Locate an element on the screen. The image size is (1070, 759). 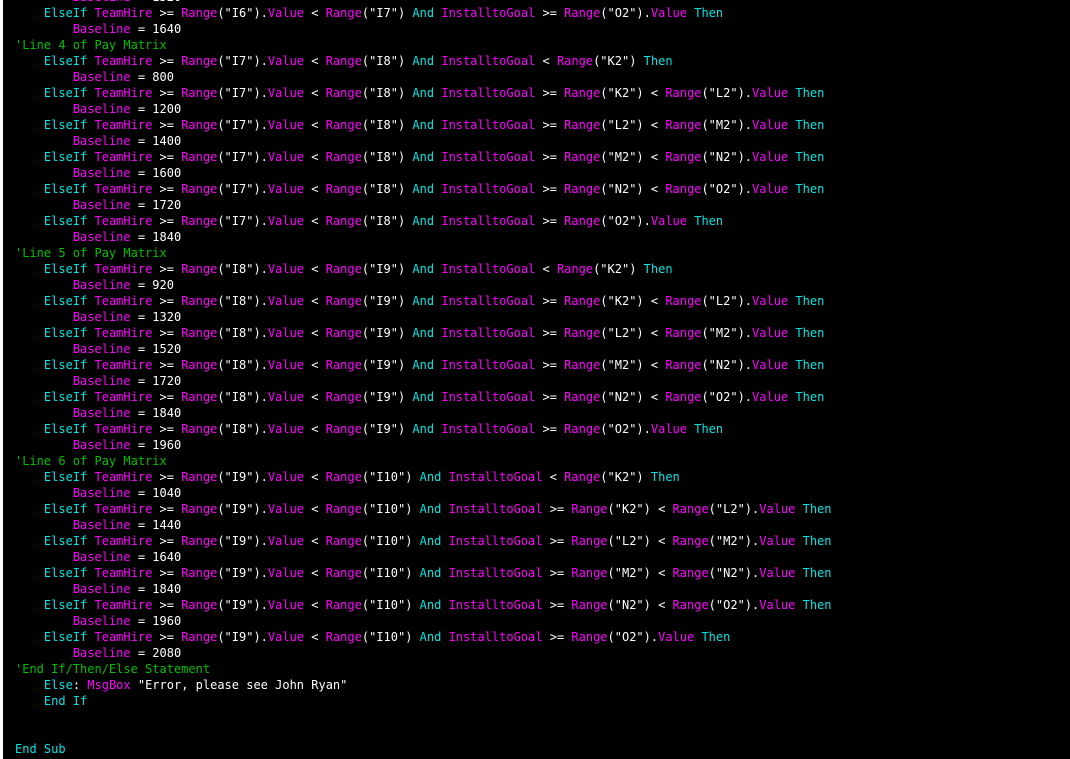
code-line: 'Line 4 of Pay Matrix is located at coordinates (423, 45).